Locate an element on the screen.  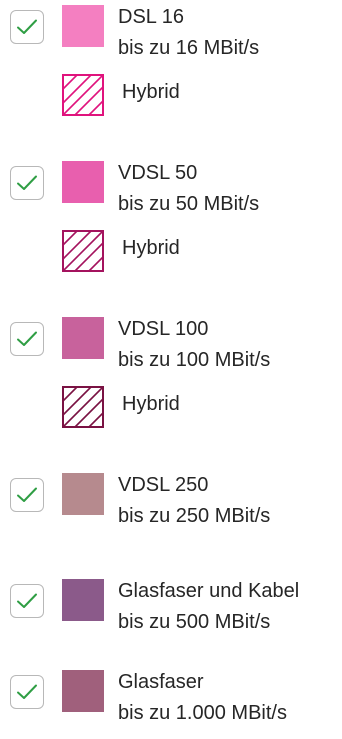
color-swatch-glasfaser is located at coordinates (83, 691).